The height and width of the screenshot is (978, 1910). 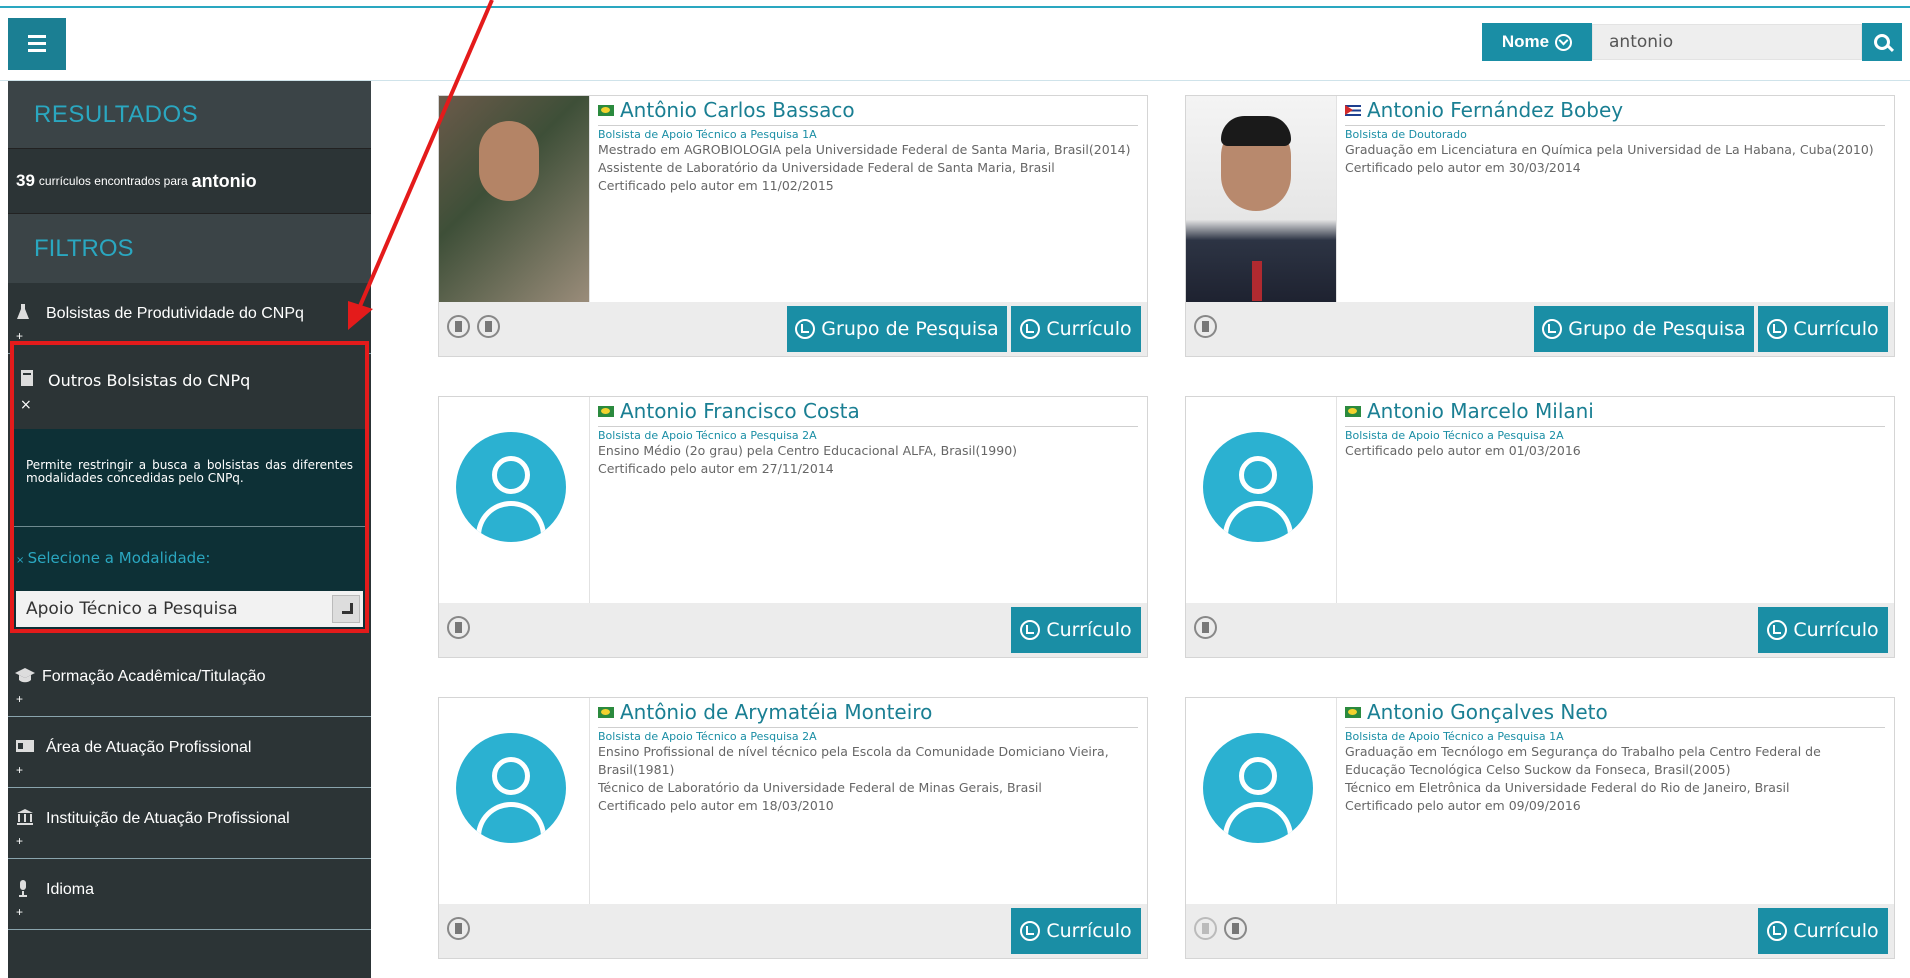 I want to click on result-count: 39, so click(x=25, y=180).